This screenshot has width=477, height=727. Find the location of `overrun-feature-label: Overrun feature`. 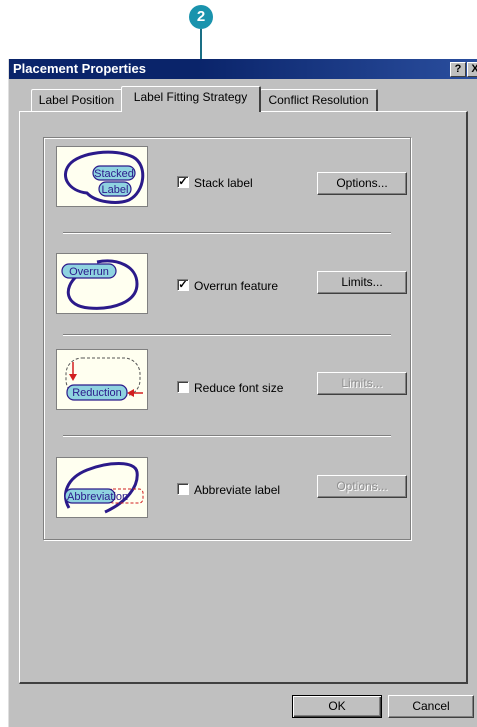

overrun-feature-label: Overrun feature is located at coordinates (236, 286).